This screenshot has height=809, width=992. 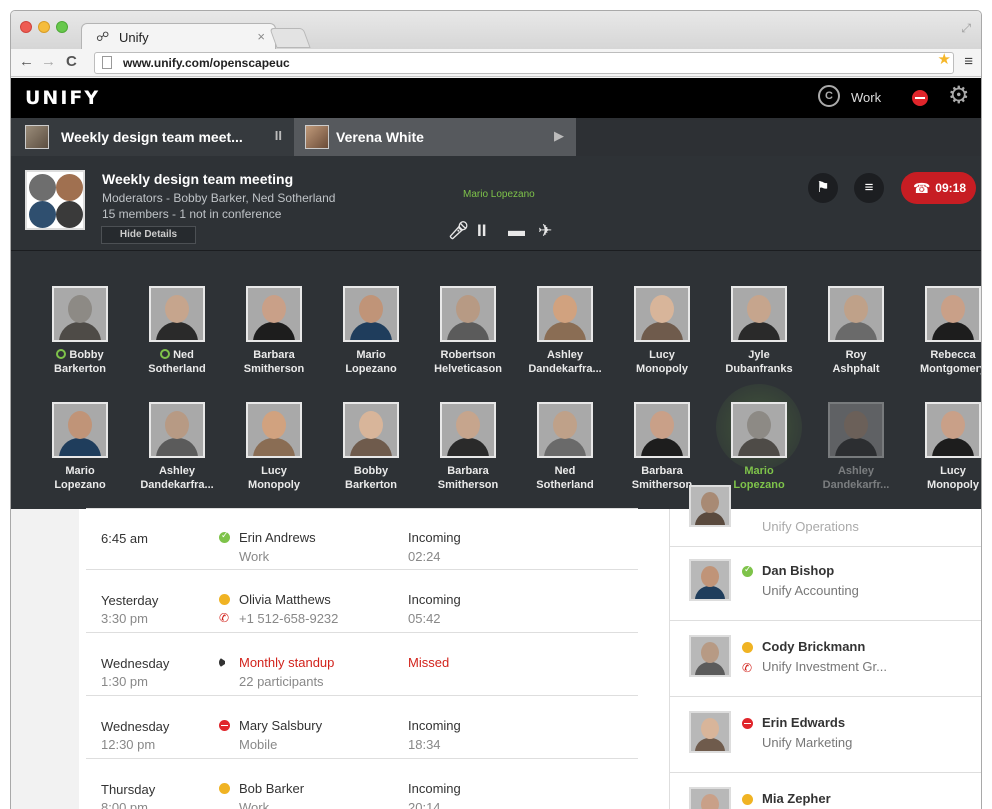 I want to click on contact-avatar, so click(x=710, y=580).